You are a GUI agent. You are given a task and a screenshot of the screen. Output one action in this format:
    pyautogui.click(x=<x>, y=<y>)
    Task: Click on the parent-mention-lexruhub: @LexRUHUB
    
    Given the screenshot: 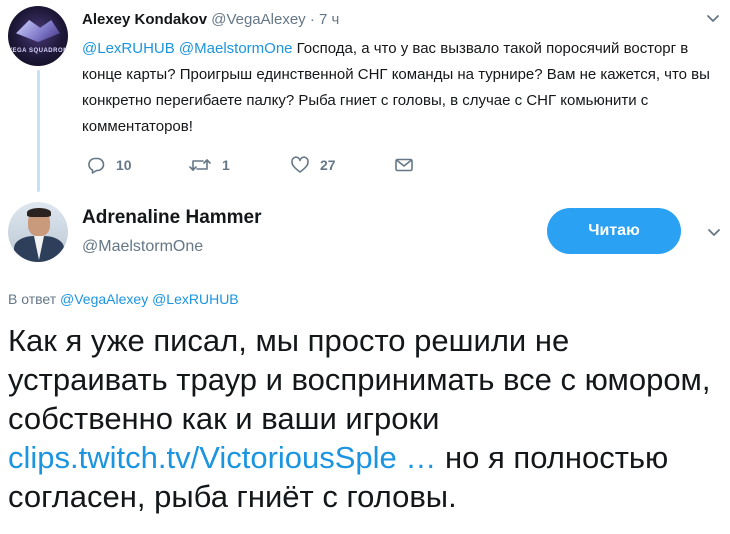 What is the action you would take?
    pyautogui.click(x=128, y=48)
    